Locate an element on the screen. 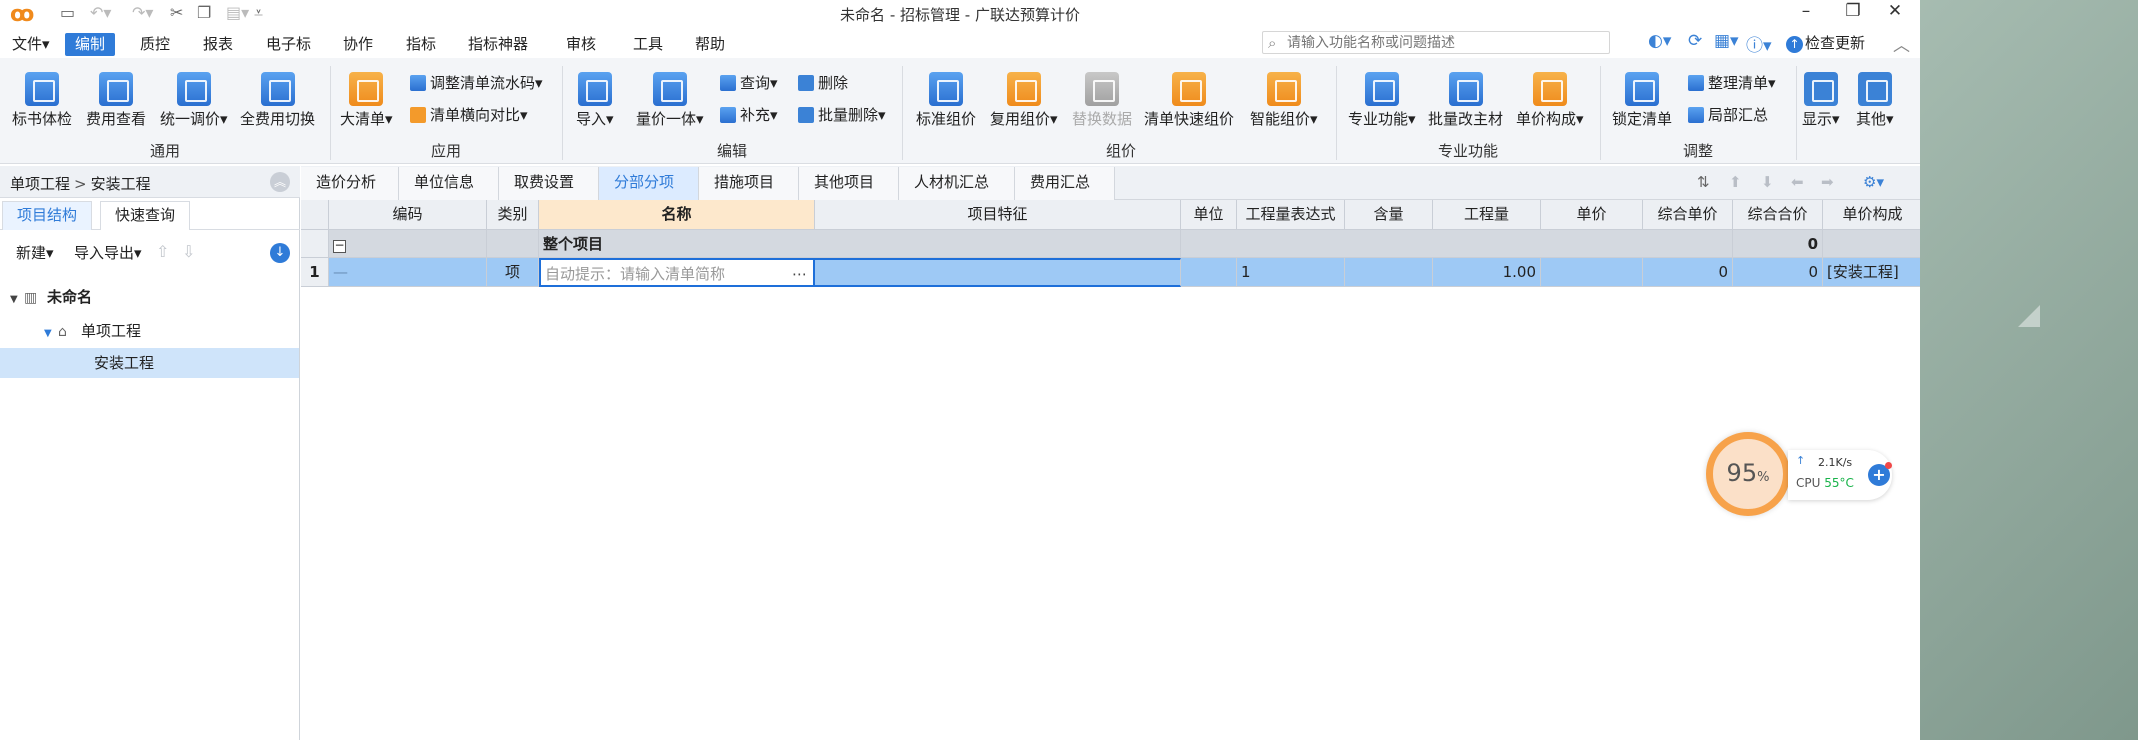  breadcrumb-item: 安装工程 is located at coordinates (121, 184).